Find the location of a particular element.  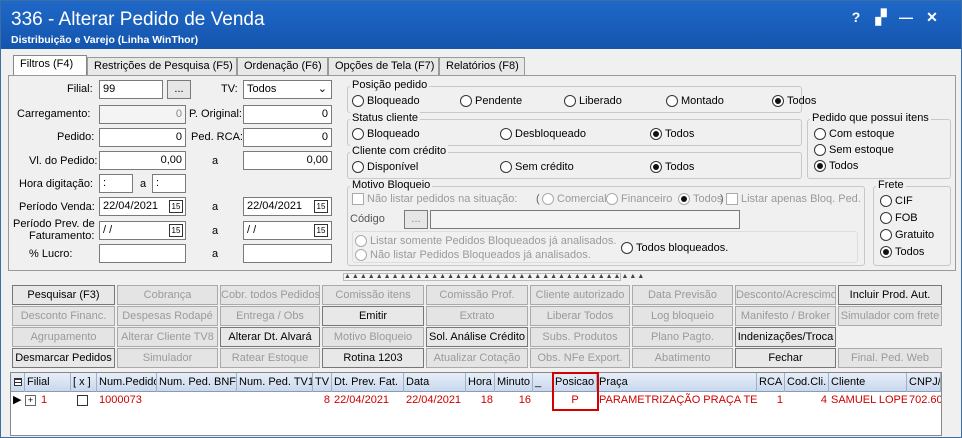

hora-from-input: : is located at coordinates (116, 183).